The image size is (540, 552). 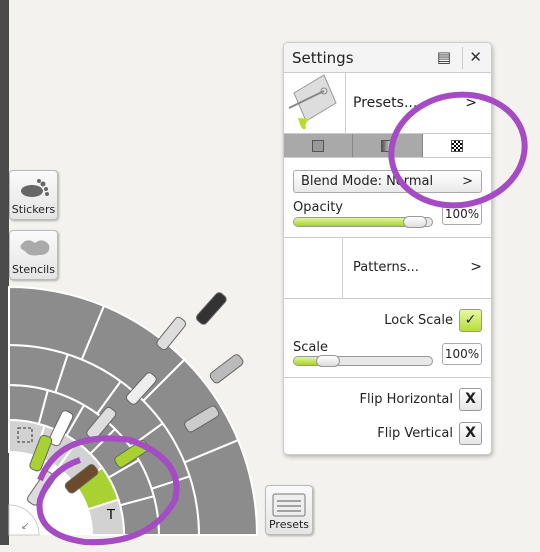 What do you see at coordinates (462, 58) in the screenshot?
I see `title-divider` at bounding box center [462, 58].